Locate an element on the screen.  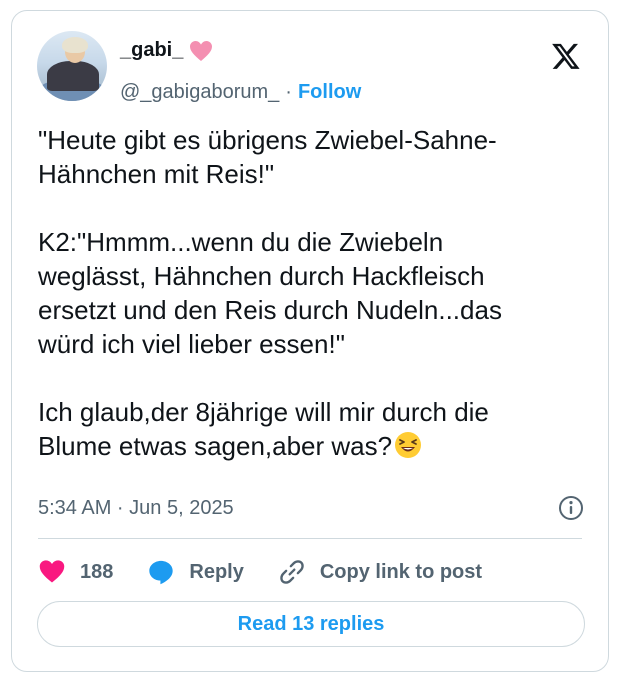
divider is located at coordinates (310, 538).